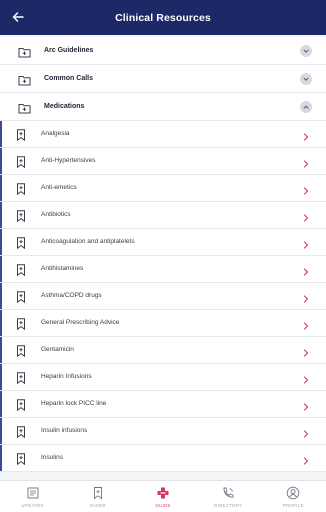  I want to click on updates-icon, so click(33, 493).